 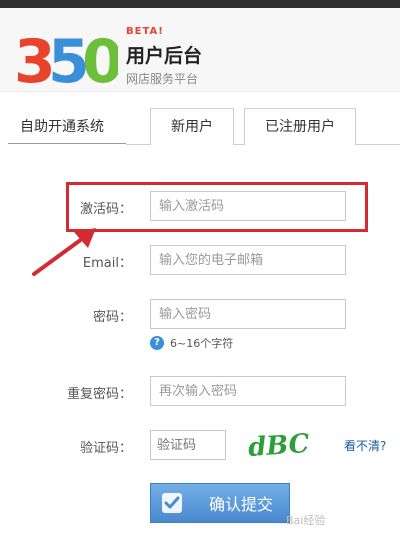 I want to click on beta-badge: BETA!, so click(x=145, y=31).